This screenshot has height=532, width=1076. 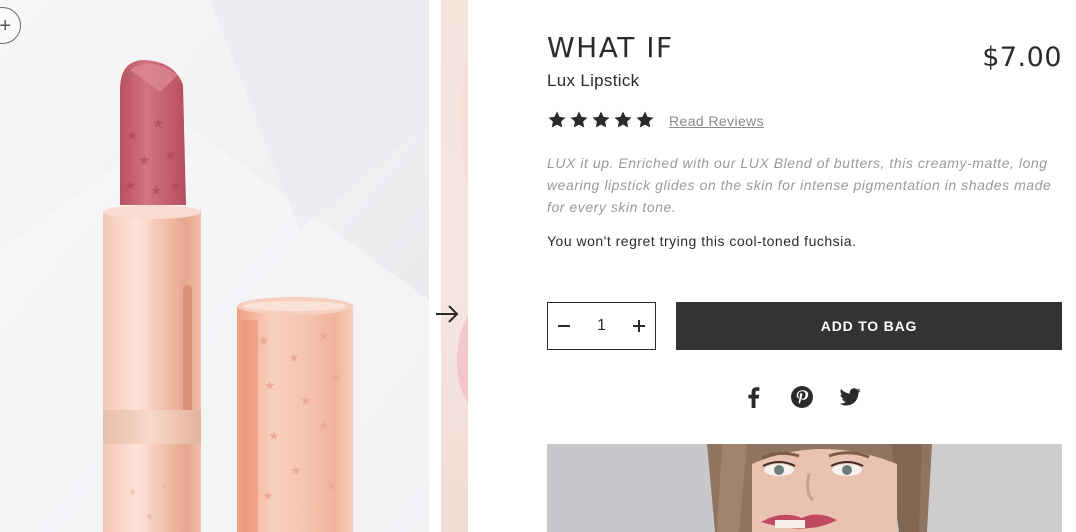 I want to click on product-title: WHAT IF, so click(x=610, y=47).